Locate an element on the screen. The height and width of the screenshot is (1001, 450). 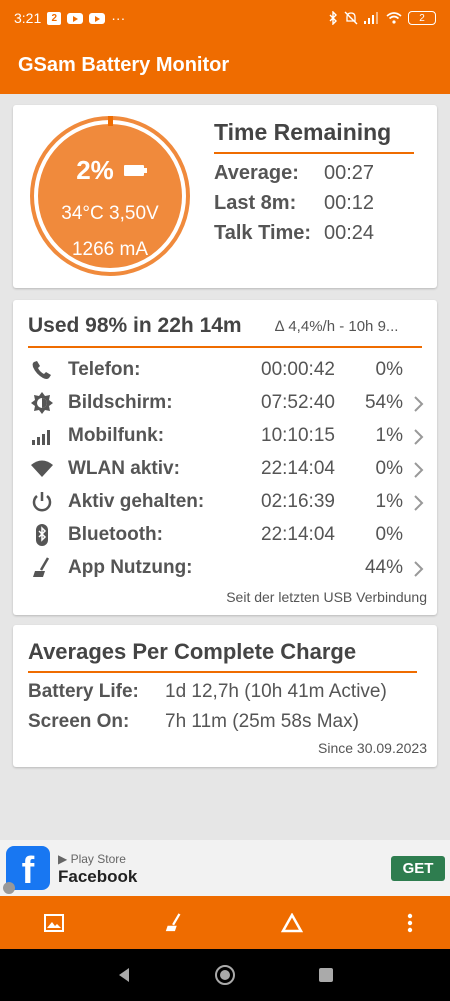
usage-percent: 44% is located at coordinates (383, 567).